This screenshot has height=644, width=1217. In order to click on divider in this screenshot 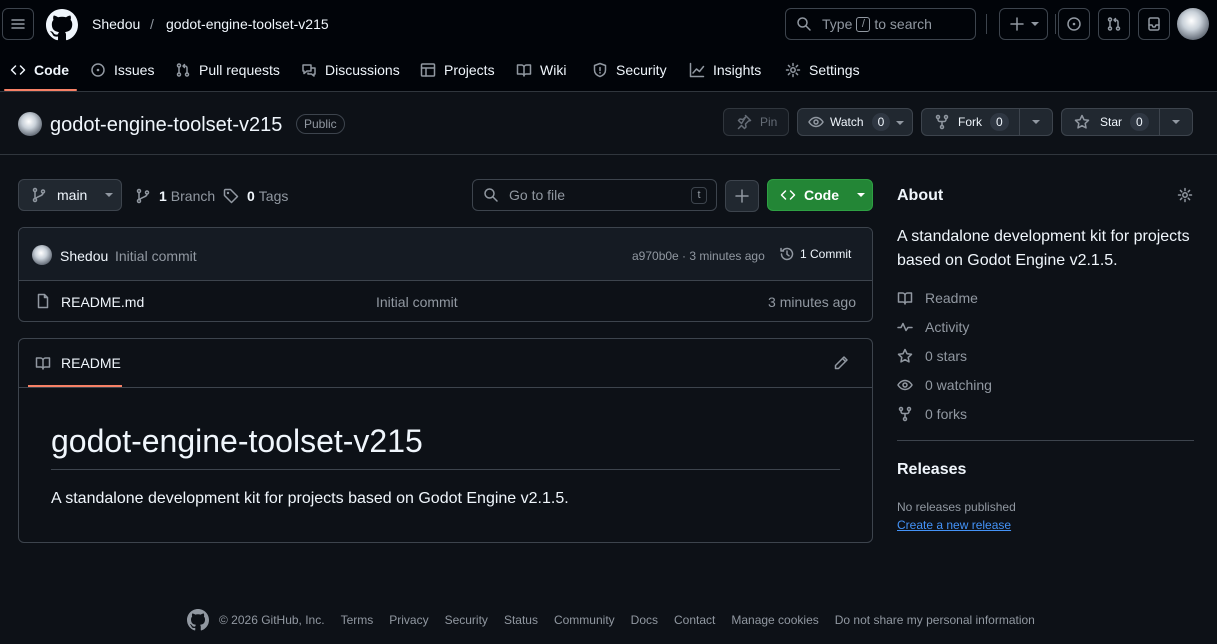, I will do `click(986, 24)`.